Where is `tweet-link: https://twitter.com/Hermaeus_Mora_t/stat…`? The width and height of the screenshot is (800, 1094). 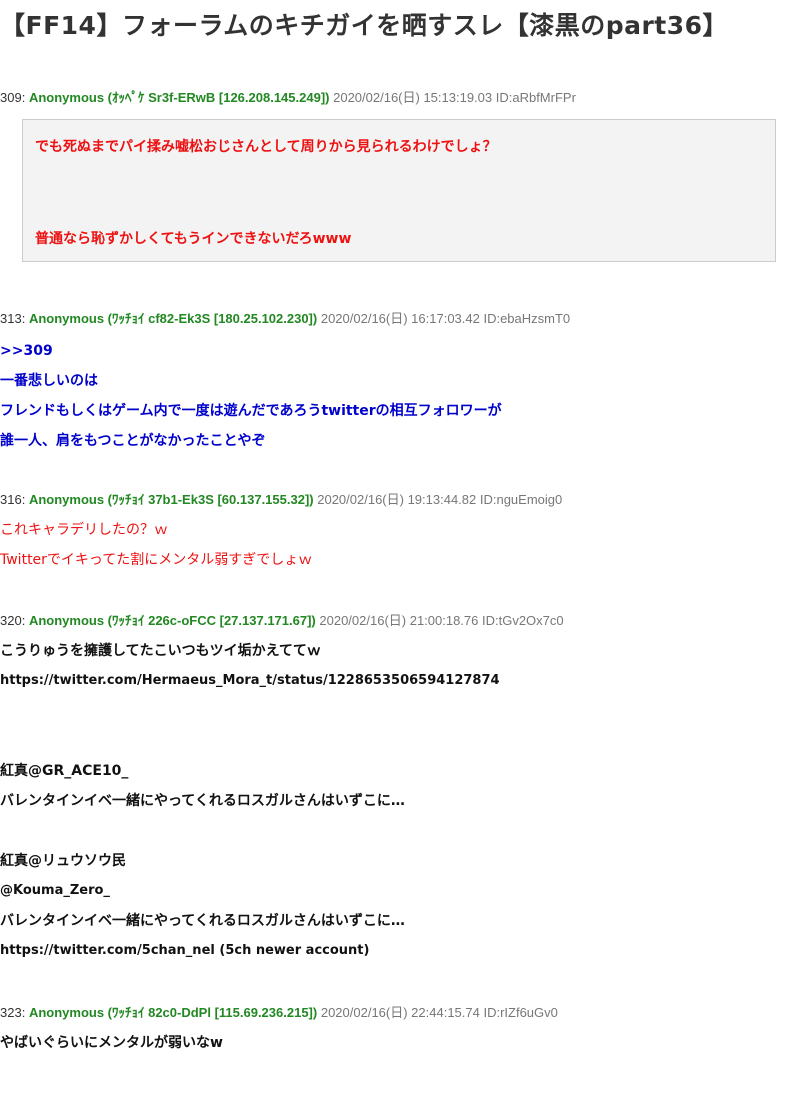 tweet-link: https://twitter.com/Hermaeus_Mora_t/stat… is located at coordinates (400, 681).